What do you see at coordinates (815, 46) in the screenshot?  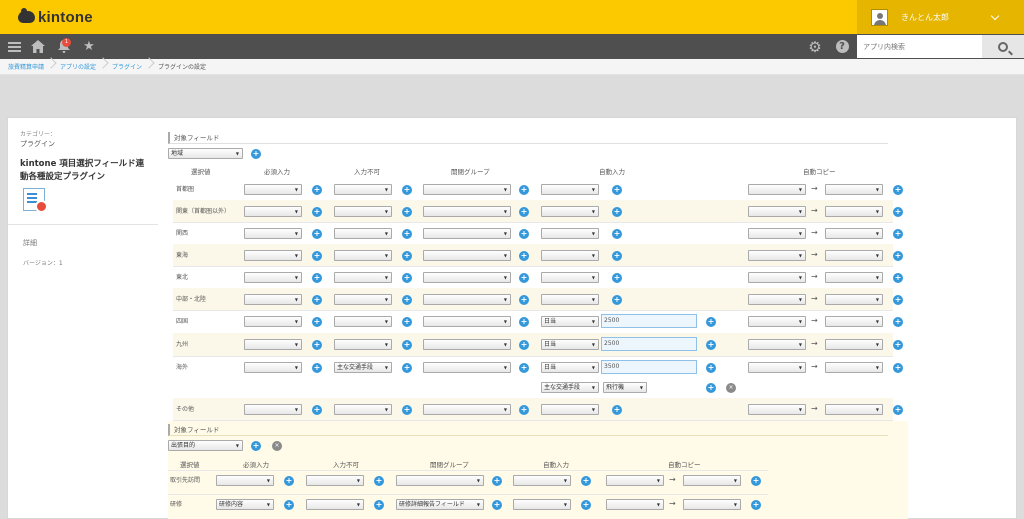 I see `gear-icon: ⚙` at bounding box center [815, 46].